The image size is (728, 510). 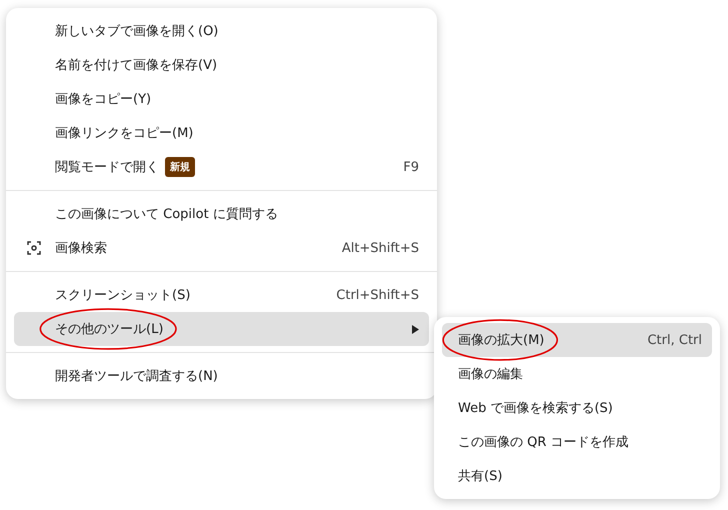 I want to click on menu-item: この画像について Copilot に質問する, so click(x=221, y=214).